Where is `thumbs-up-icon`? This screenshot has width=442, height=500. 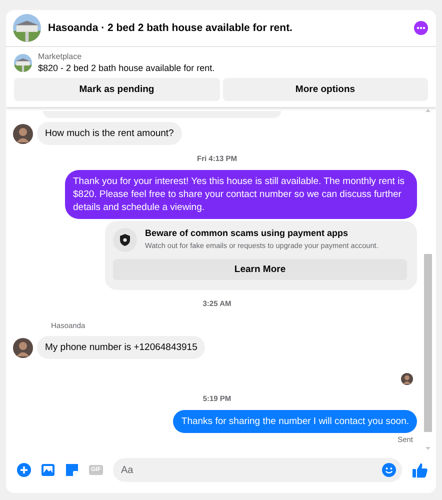
thumbs-up-icon is located at coordinates (420, 470).